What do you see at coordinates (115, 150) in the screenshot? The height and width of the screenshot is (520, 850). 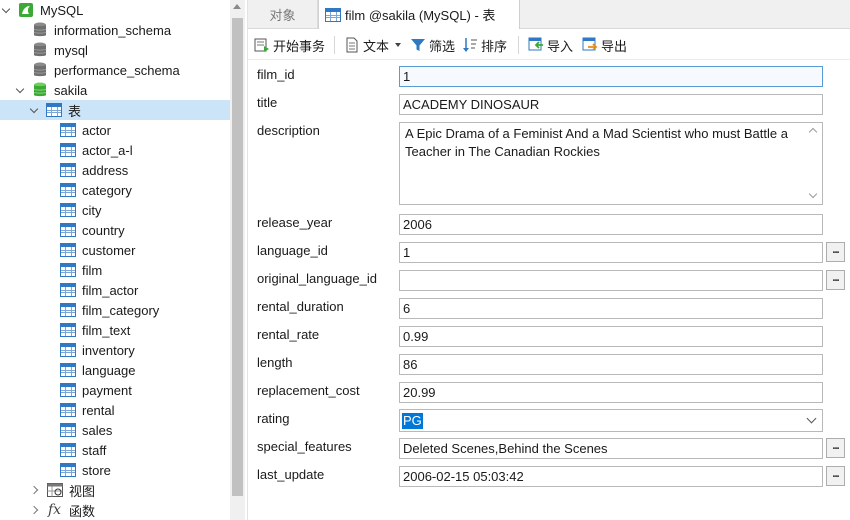 I see `tree-node-table: actor_a-l` at bounding box center [115, 150].